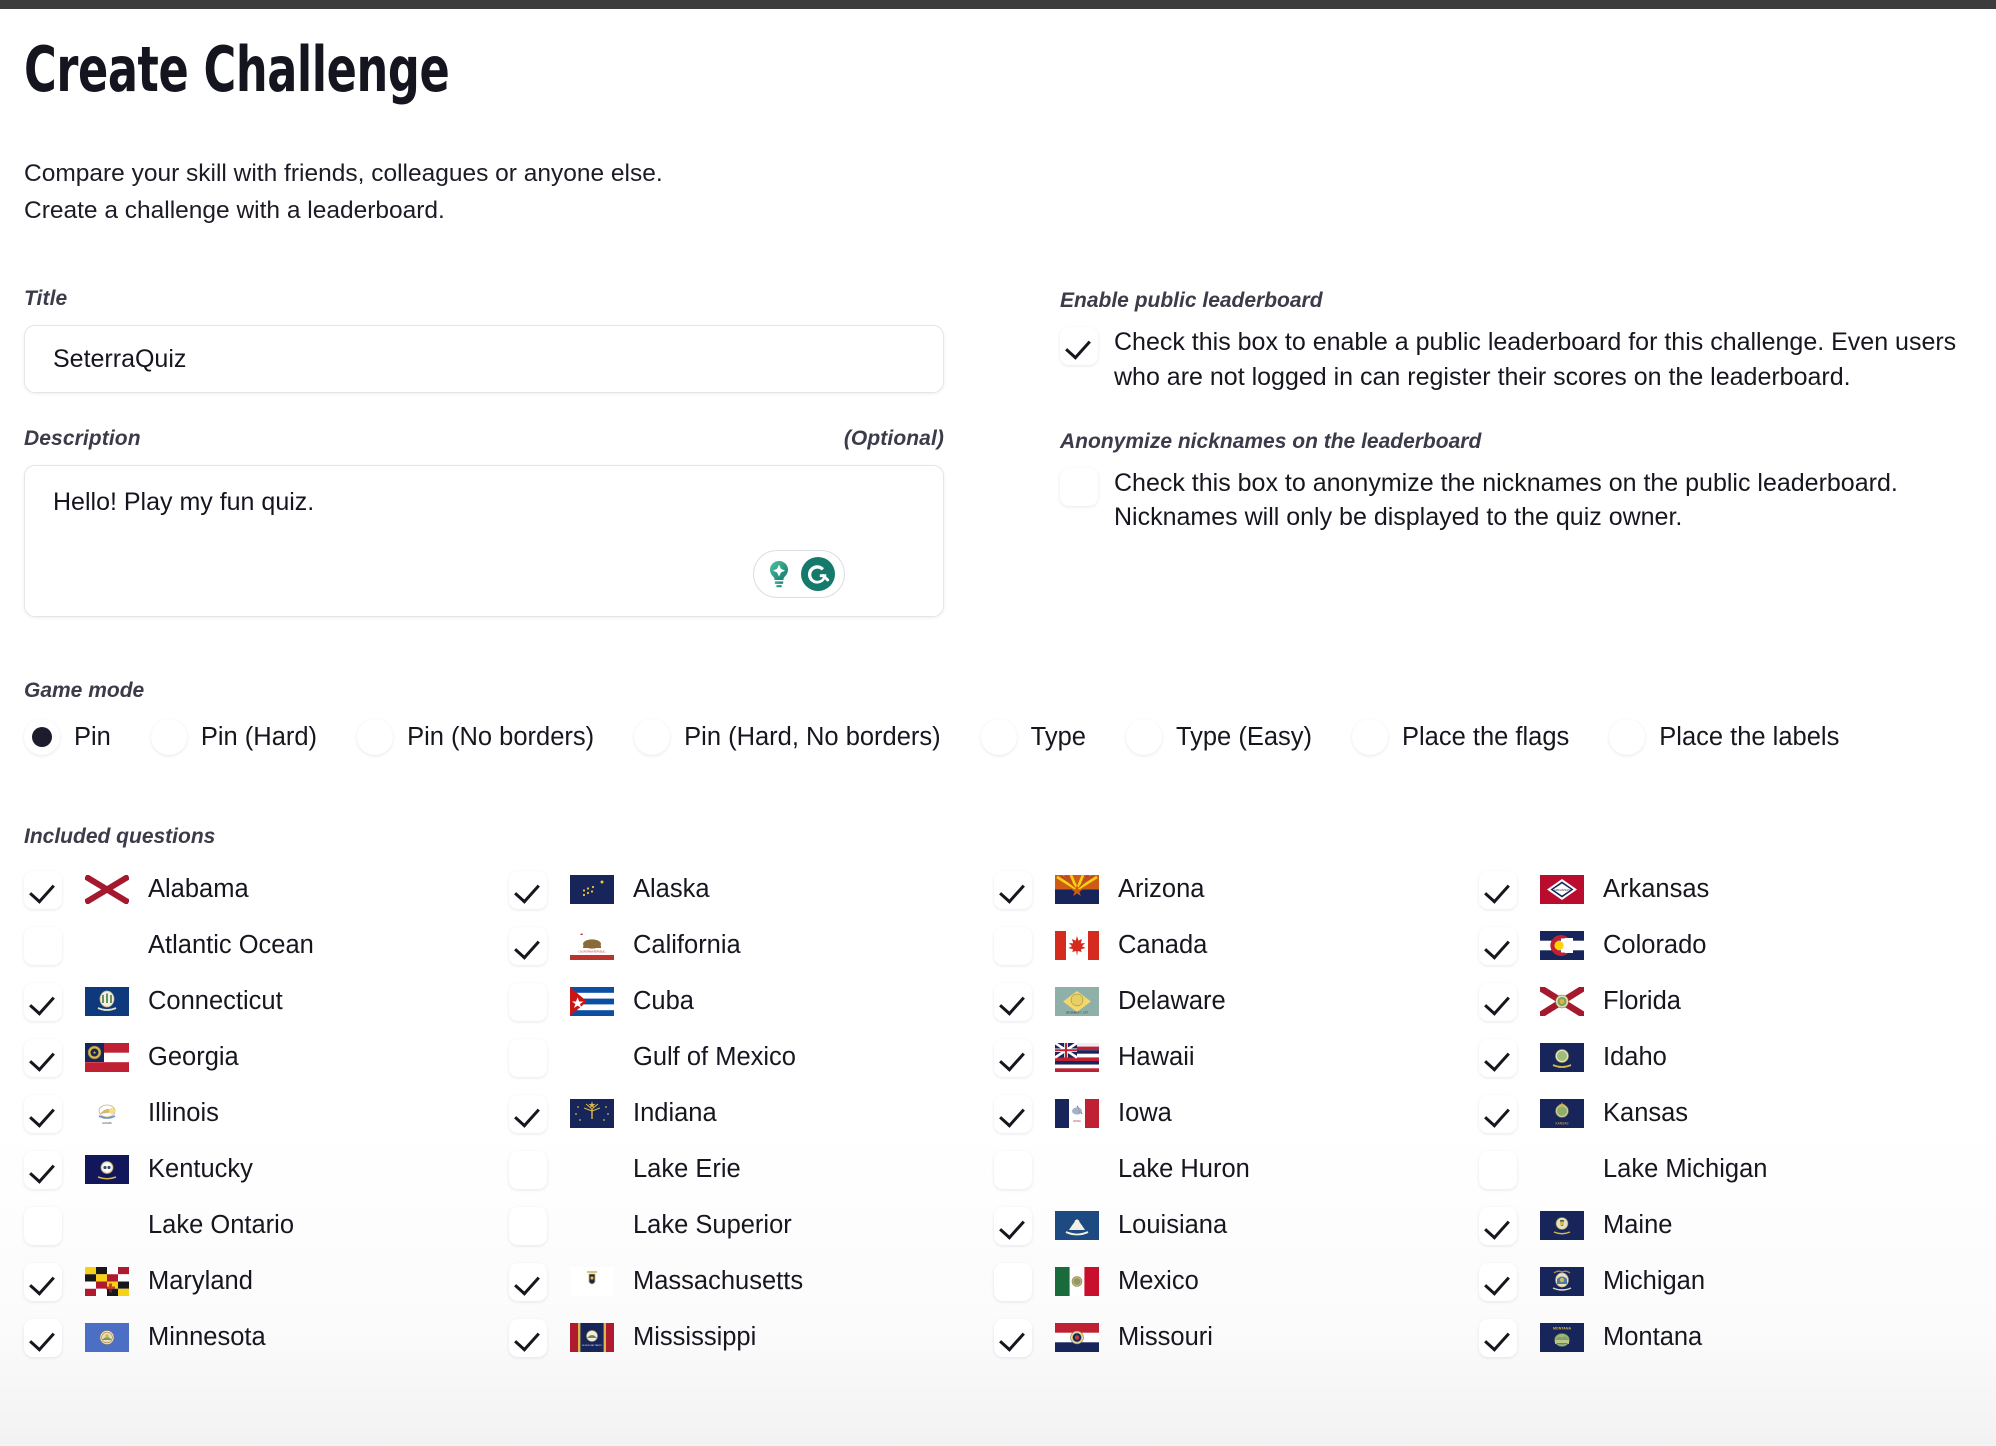 This screenshot has width=1996, height=1446. Describe the element at coordinates (1236, 1057) in the screenshot. I see `included-question-item: Hawaii` at that location.